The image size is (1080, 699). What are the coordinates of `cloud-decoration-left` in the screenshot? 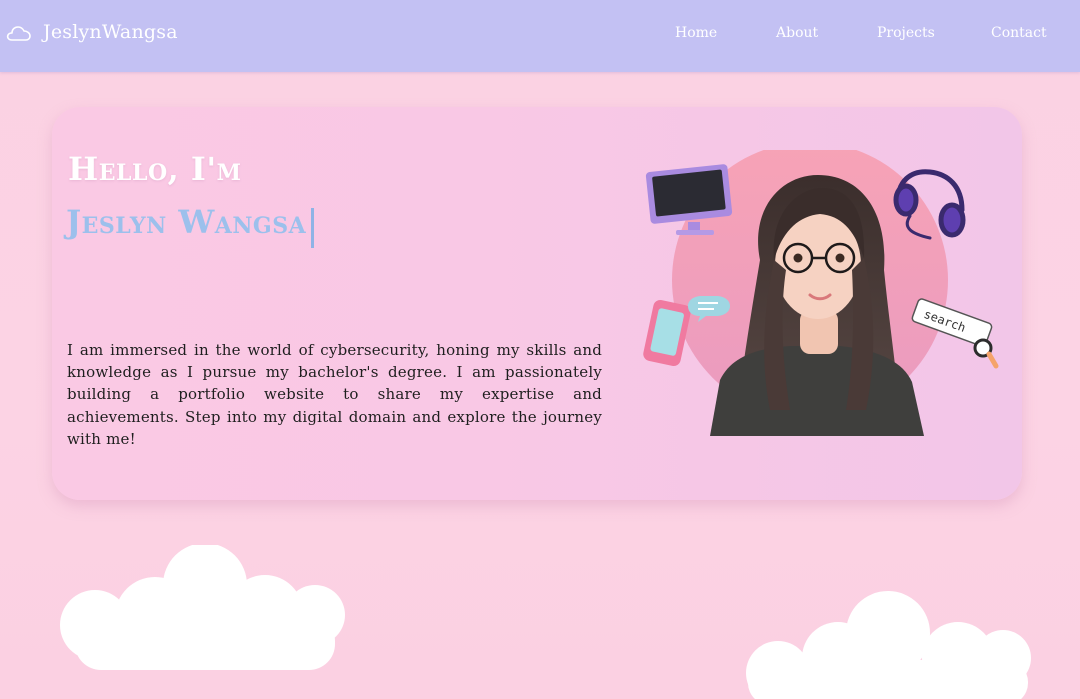 It's located at (202, 607).